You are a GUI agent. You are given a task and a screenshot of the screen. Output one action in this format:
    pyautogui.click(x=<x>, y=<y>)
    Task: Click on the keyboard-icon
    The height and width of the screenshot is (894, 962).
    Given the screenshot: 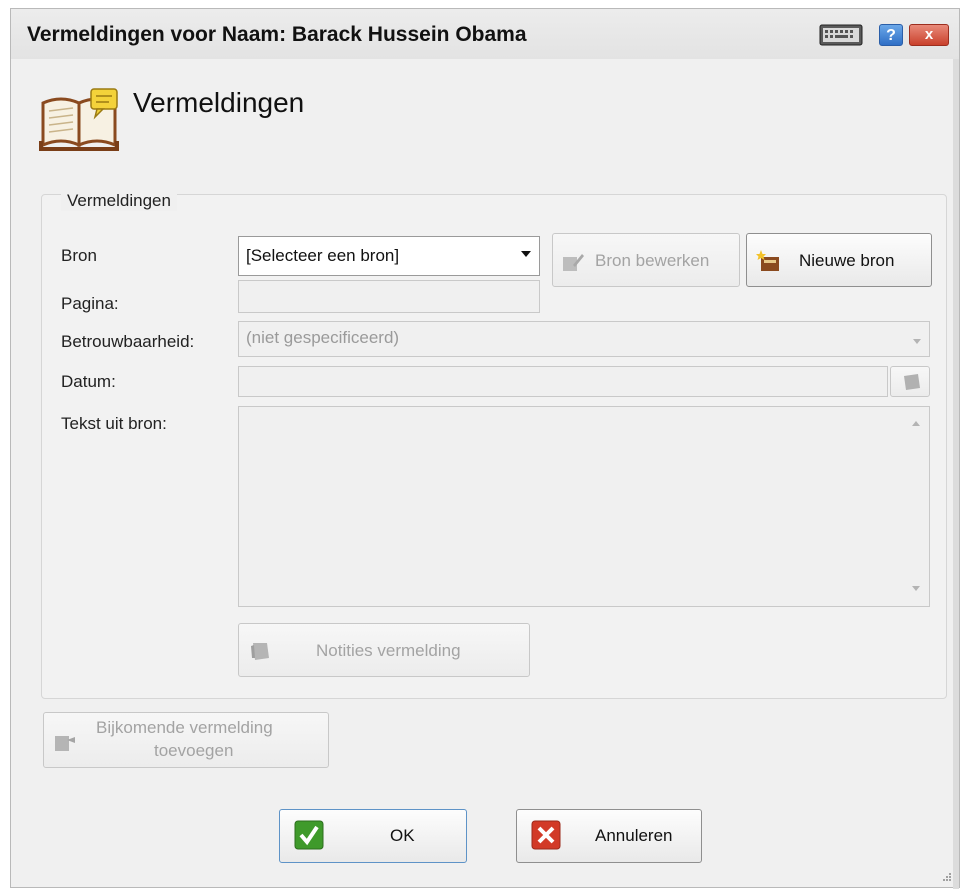 What is the action you would take?
    pyautogui.click(x=841, y=35)
    